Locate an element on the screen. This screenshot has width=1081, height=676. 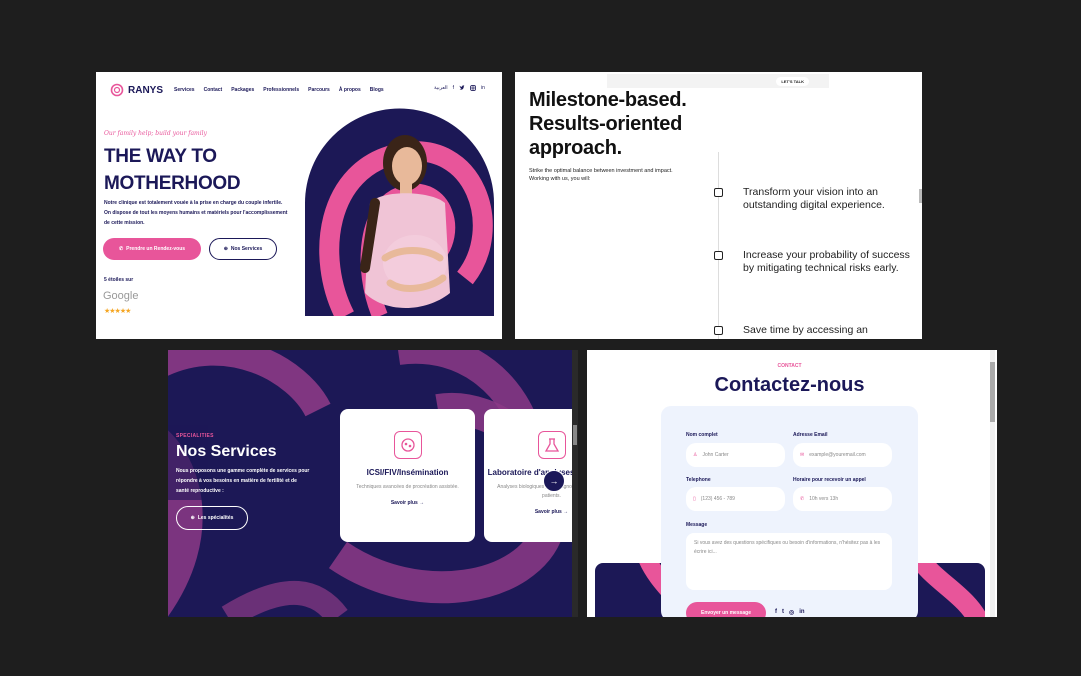
email-placeholder: example@youremail.com is located at coordinates (837, 455).